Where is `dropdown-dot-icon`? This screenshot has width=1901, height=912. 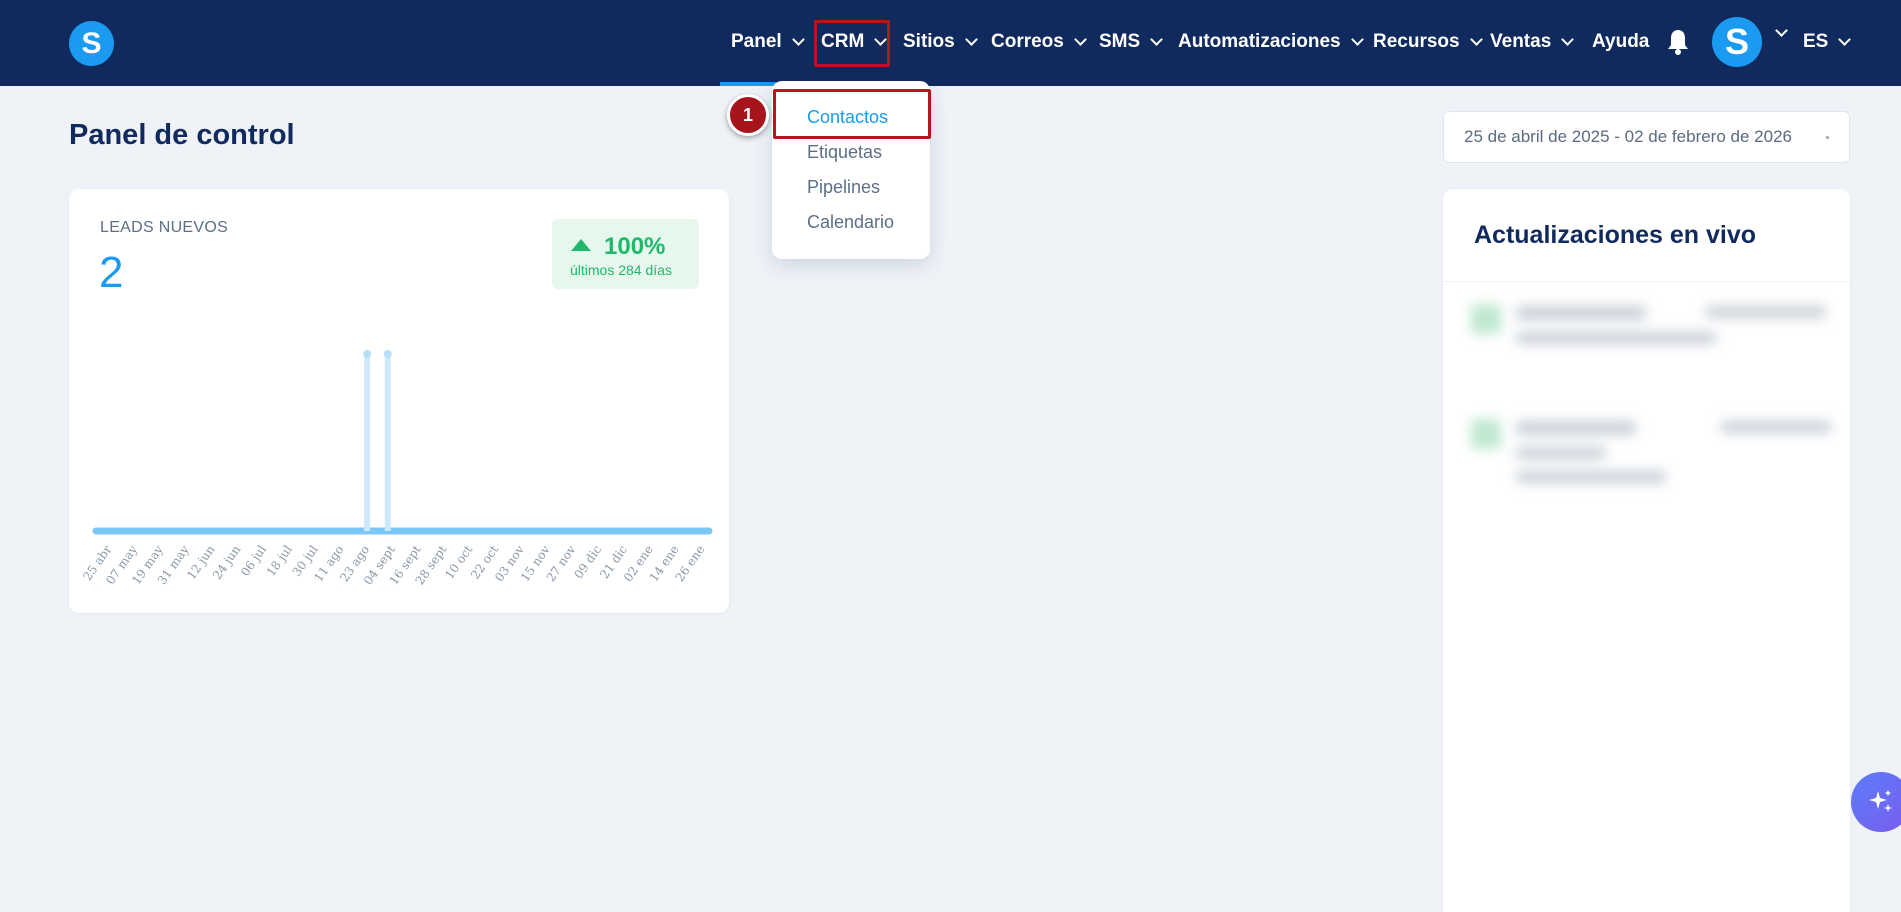 dropdown-dot-icon is located at coordinates (1827, 137).